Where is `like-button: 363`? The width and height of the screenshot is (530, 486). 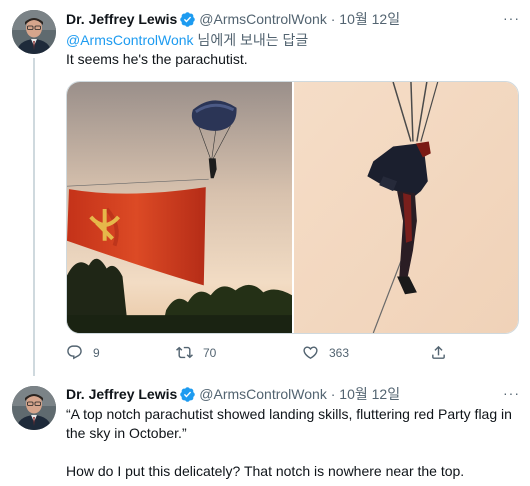 like-button: 363 is located at coordinates (325, 352).